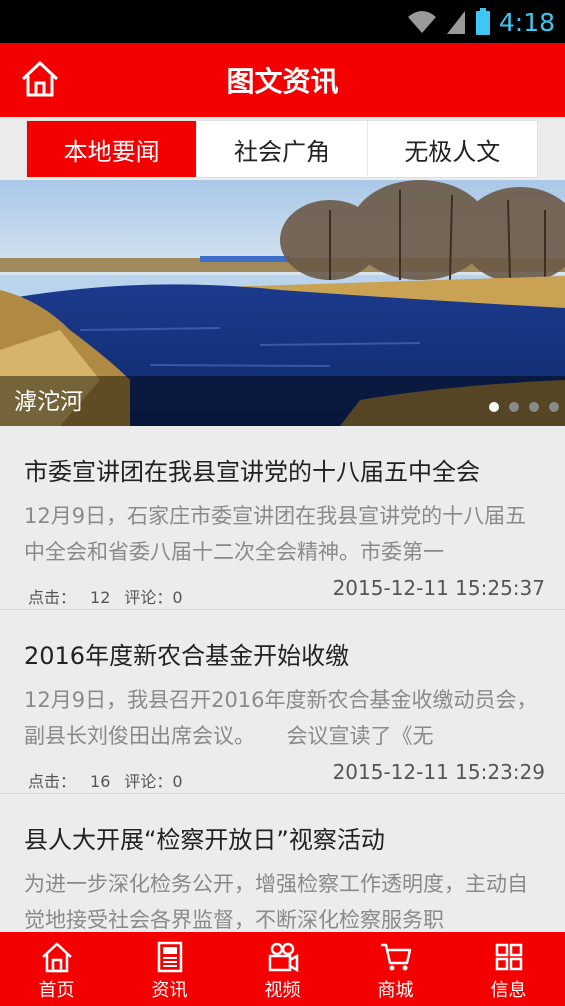 The image size is (565, 1006). I want to click on grid-icon, so click(508, 957).